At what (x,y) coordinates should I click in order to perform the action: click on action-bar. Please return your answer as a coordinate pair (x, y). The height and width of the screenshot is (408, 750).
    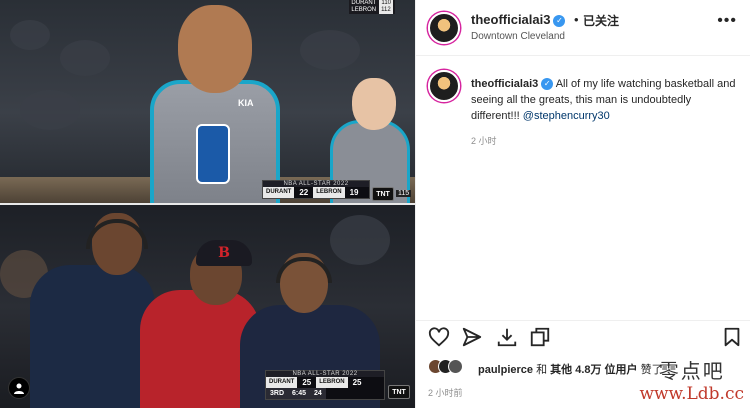
    Looking at the image, I should click on (583, 336).